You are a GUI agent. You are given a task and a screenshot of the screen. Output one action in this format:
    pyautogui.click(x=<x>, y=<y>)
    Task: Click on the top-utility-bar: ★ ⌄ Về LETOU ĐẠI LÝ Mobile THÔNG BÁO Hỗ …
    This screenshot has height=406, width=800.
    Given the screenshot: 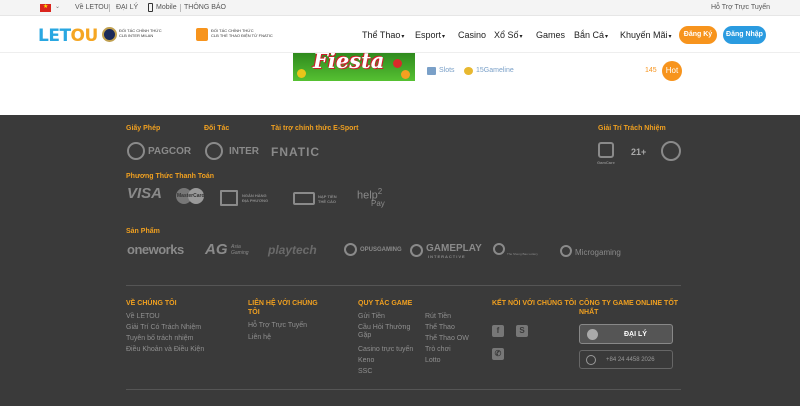 What is the action you would take?
    pyautogui.click(x=400, y=8)
    